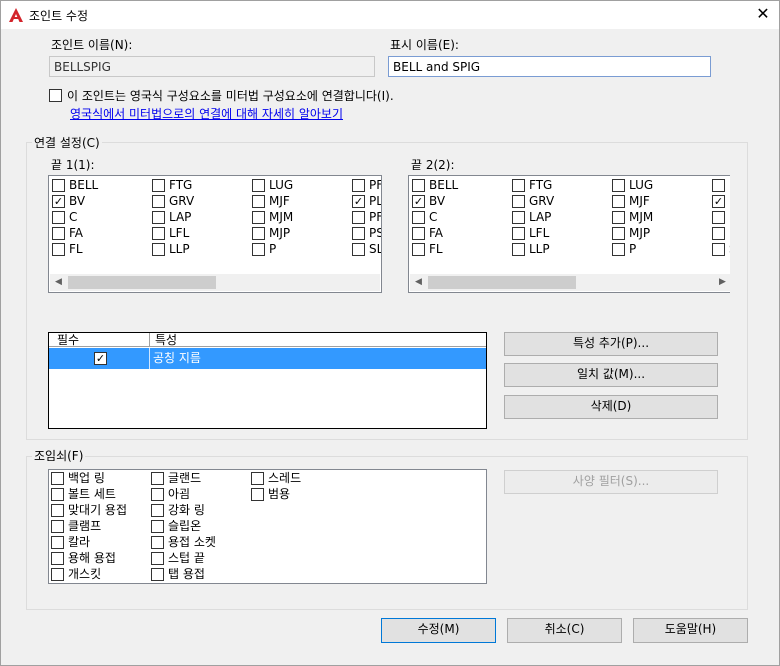  I want to click on item-label: 범용, so click(279, 494).